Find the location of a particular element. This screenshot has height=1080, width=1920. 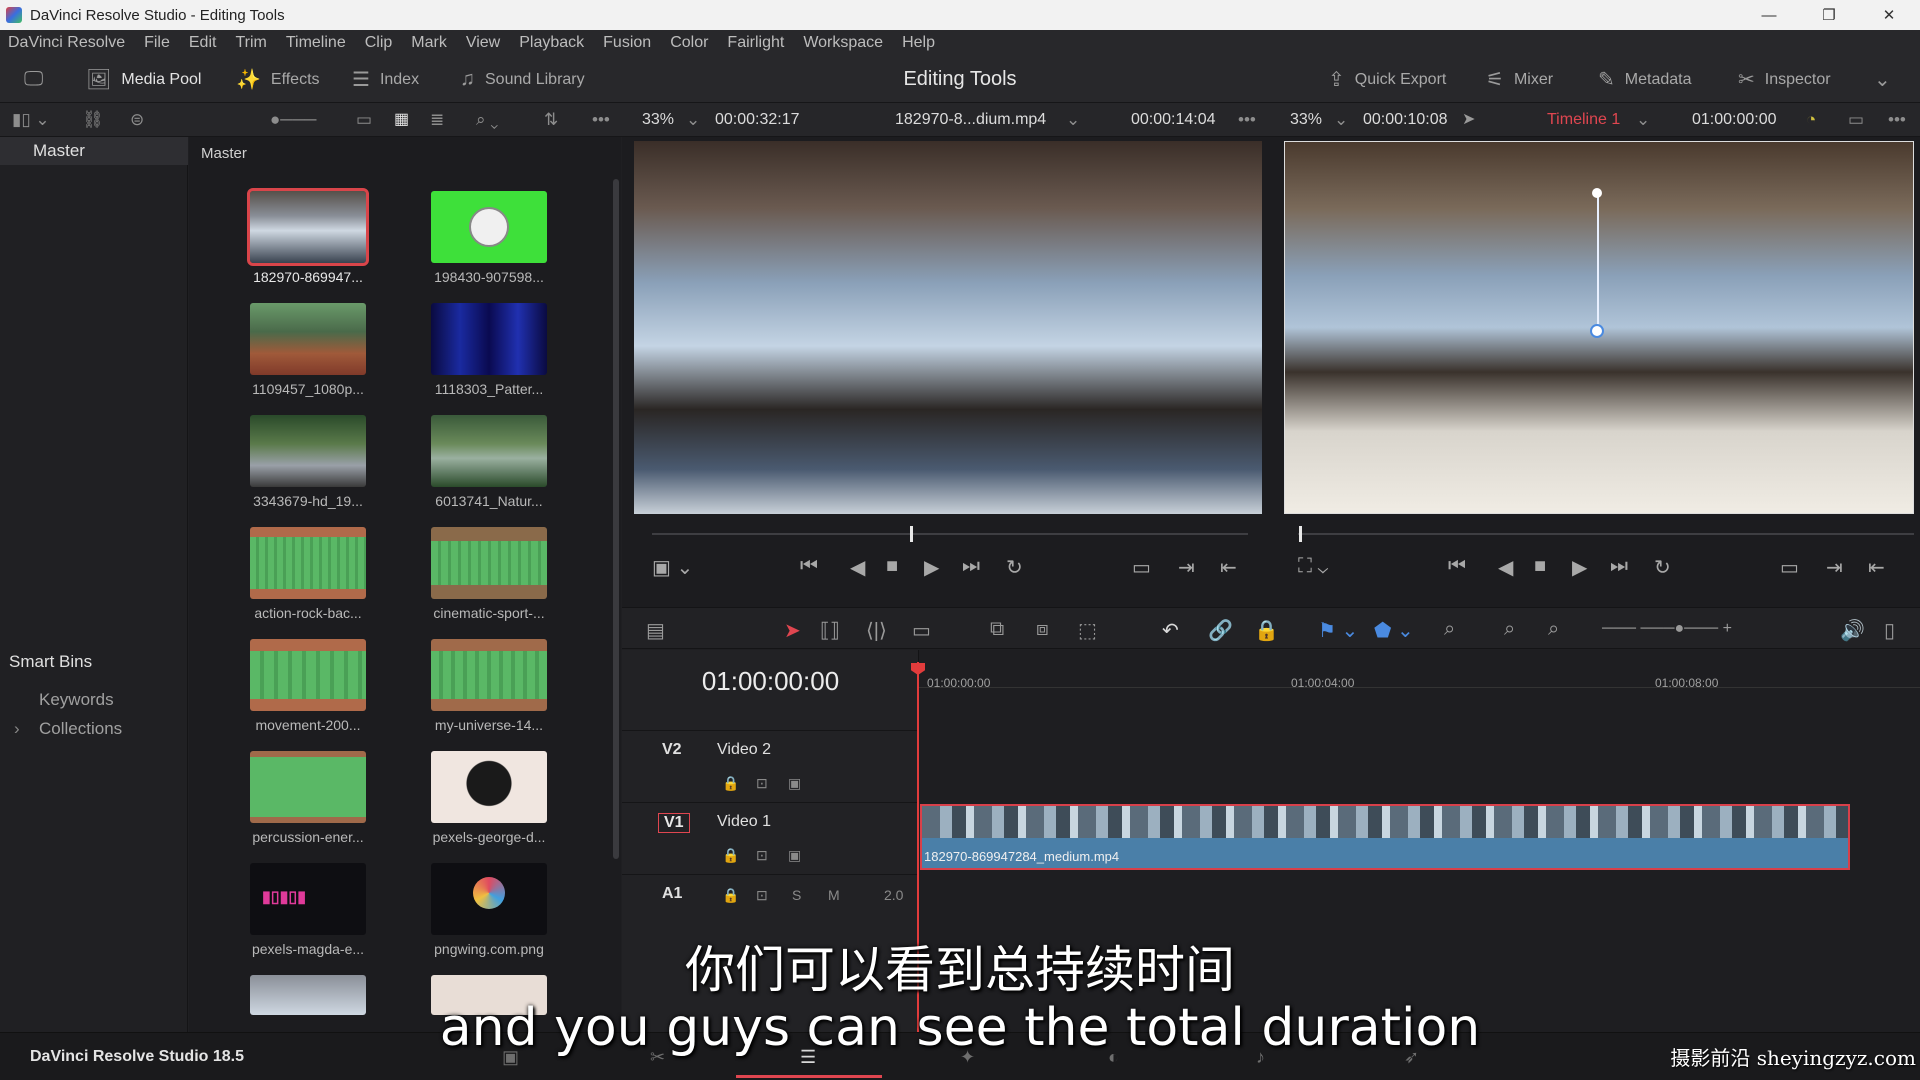

detail-zoom-icon: ⌕ is located at coordinates (1509, 629).